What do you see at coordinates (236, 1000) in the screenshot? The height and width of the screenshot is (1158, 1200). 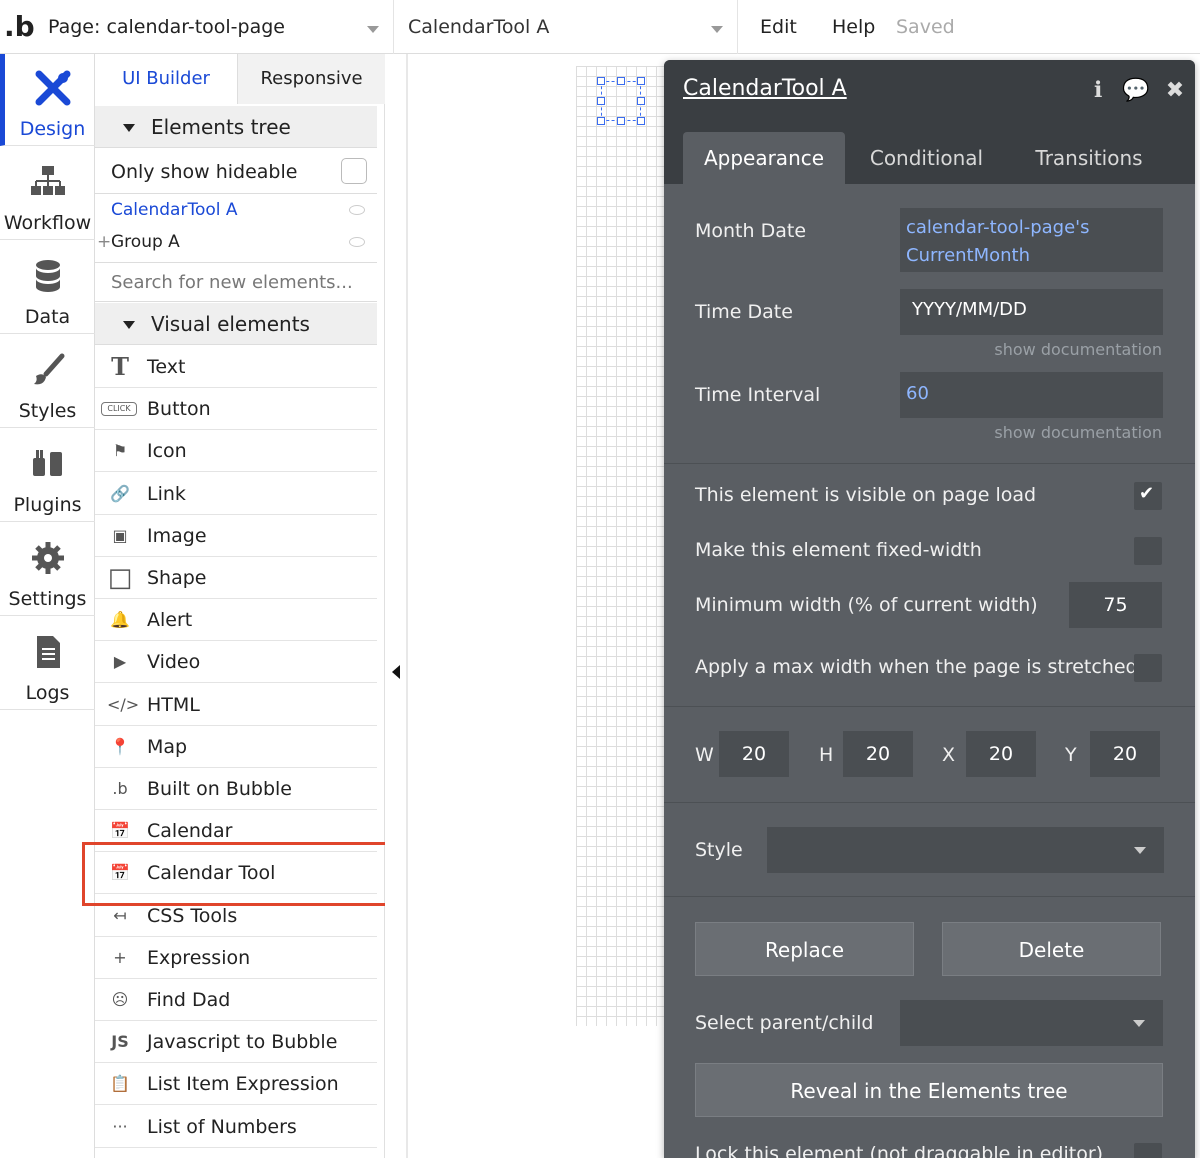 I see `element-item: ☹ Find Dad` at bounding box center [236, 1000].